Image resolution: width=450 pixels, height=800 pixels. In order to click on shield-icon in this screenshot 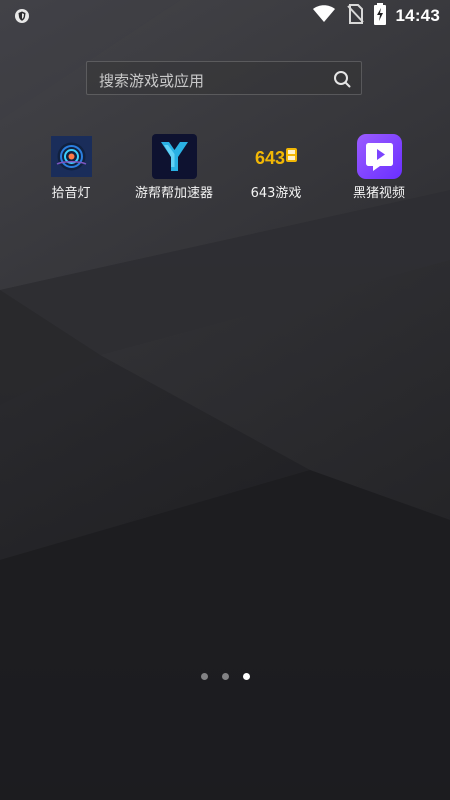, I will do `click(22, 16)`.